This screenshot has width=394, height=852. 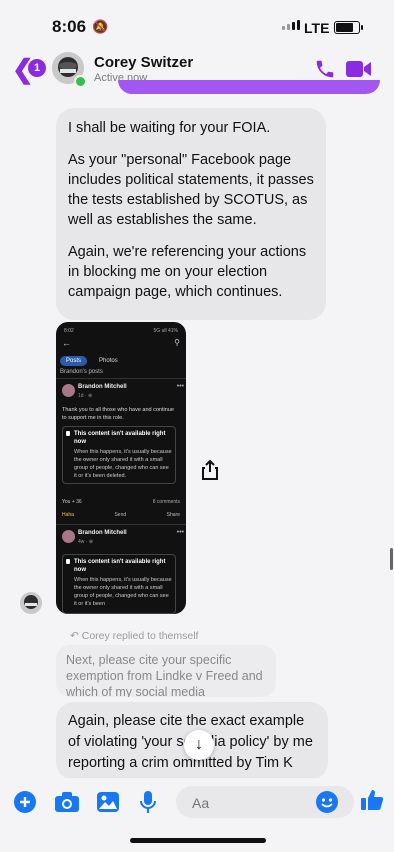 I want to click on microphone-icon, so click(x=148, y=804).